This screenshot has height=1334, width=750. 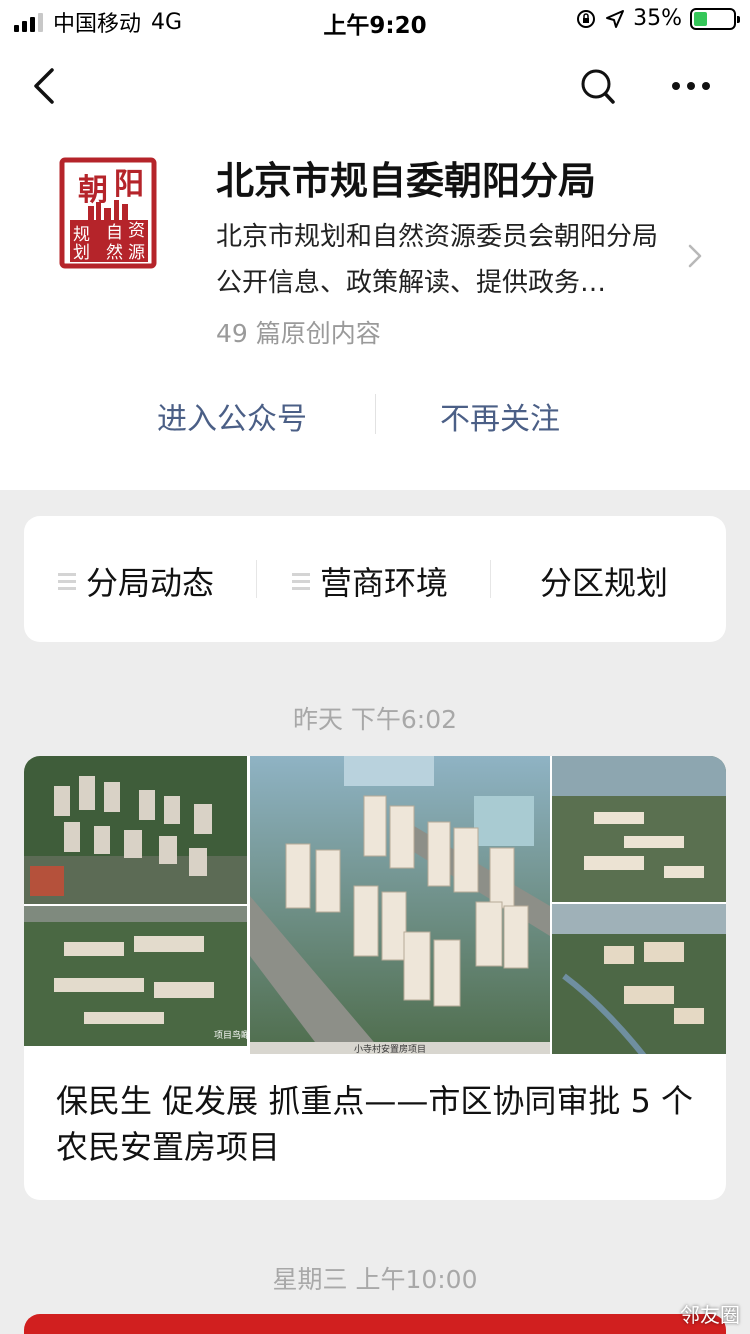 I want to click on location-icon, so click(x=615, y=18).